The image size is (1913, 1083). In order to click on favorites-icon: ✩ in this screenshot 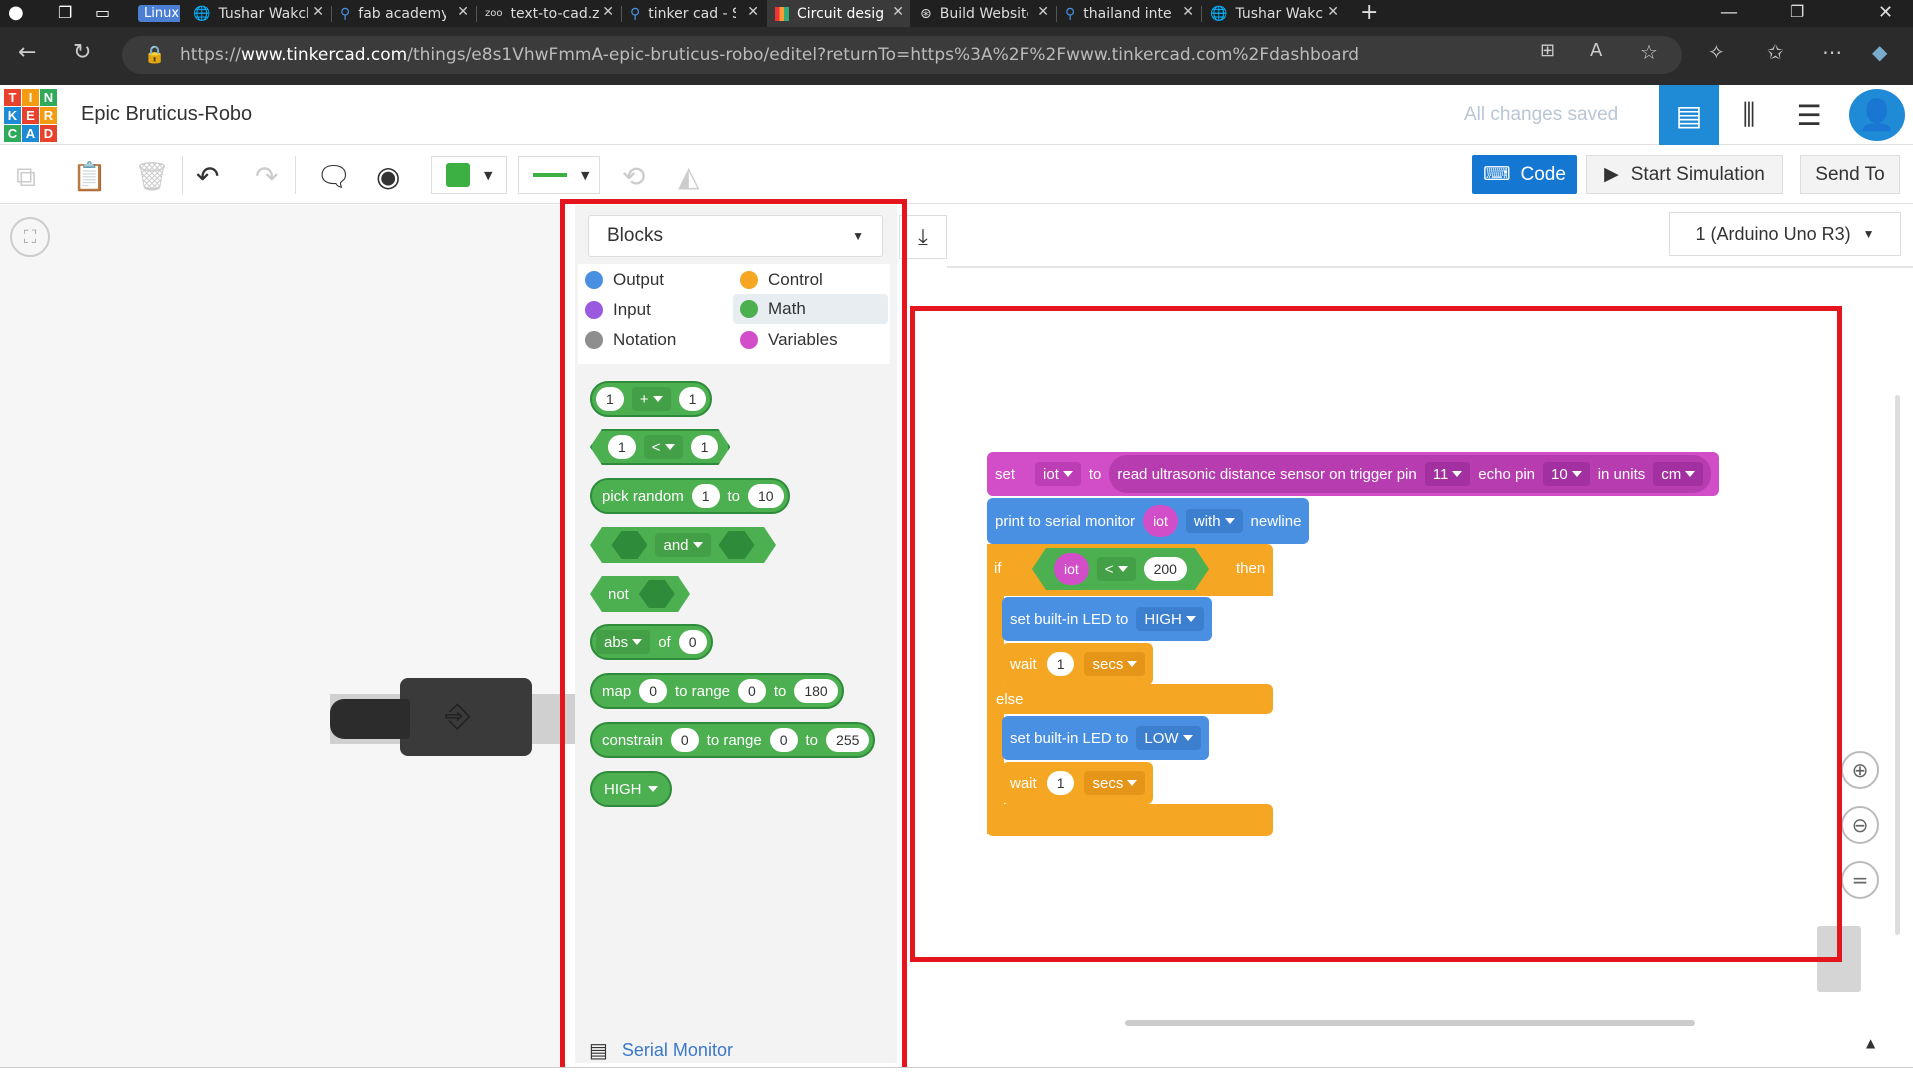, I will do `click(1775, 52)`.